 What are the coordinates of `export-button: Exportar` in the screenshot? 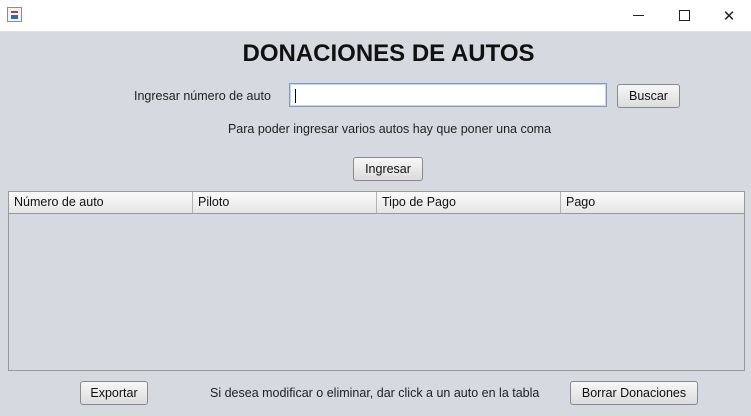 It's located at (114, 393).